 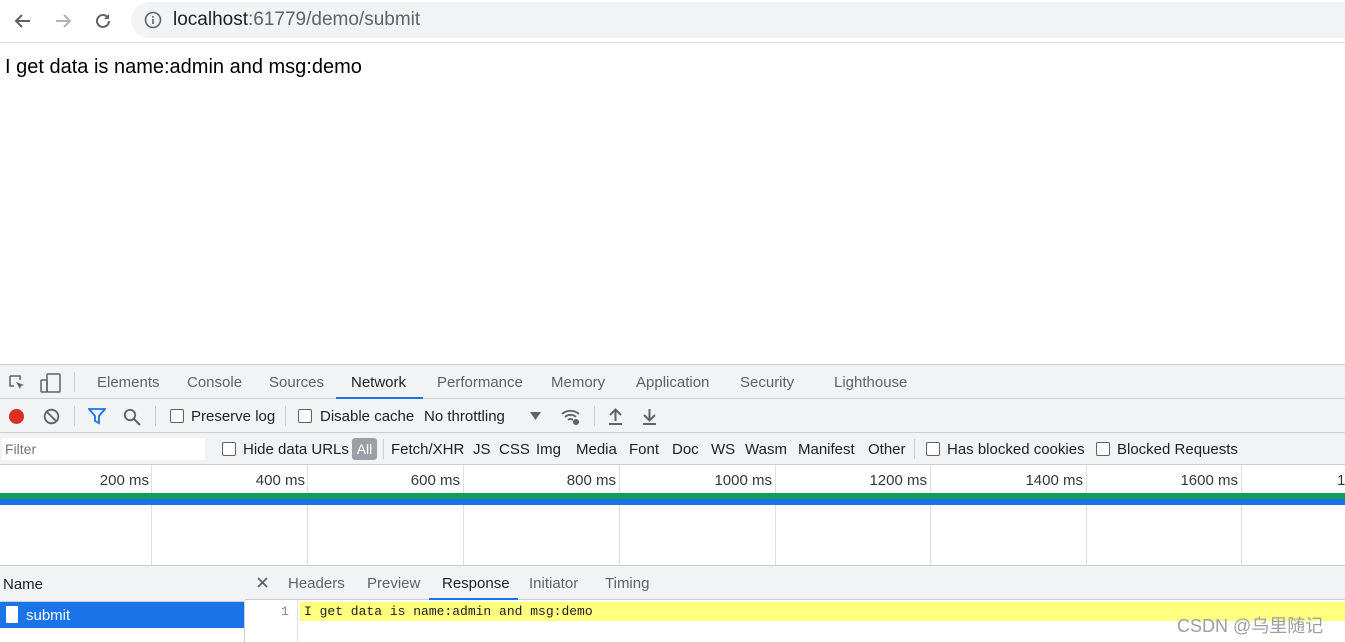 I want to click on arrow-right-icon, so click(x=64, y=21).